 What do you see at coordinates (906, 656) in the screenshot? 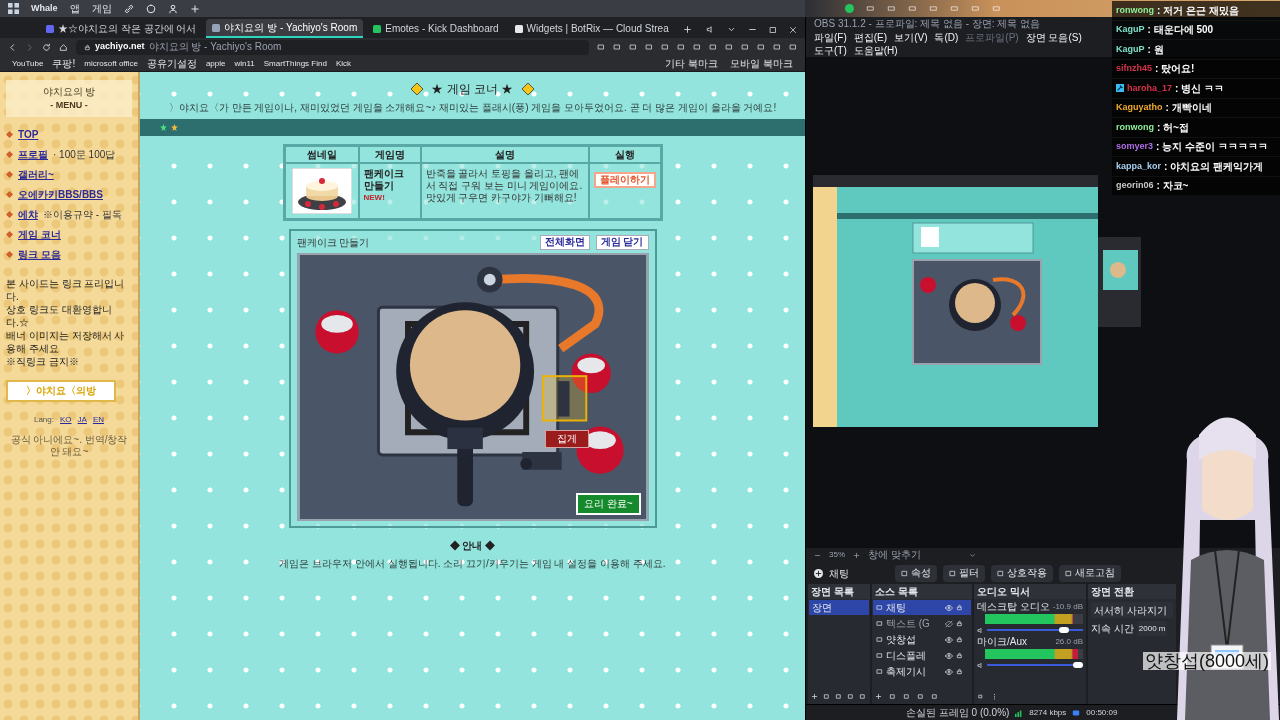
I see `source-name: 디스플레` at bounding box center [906, 656].